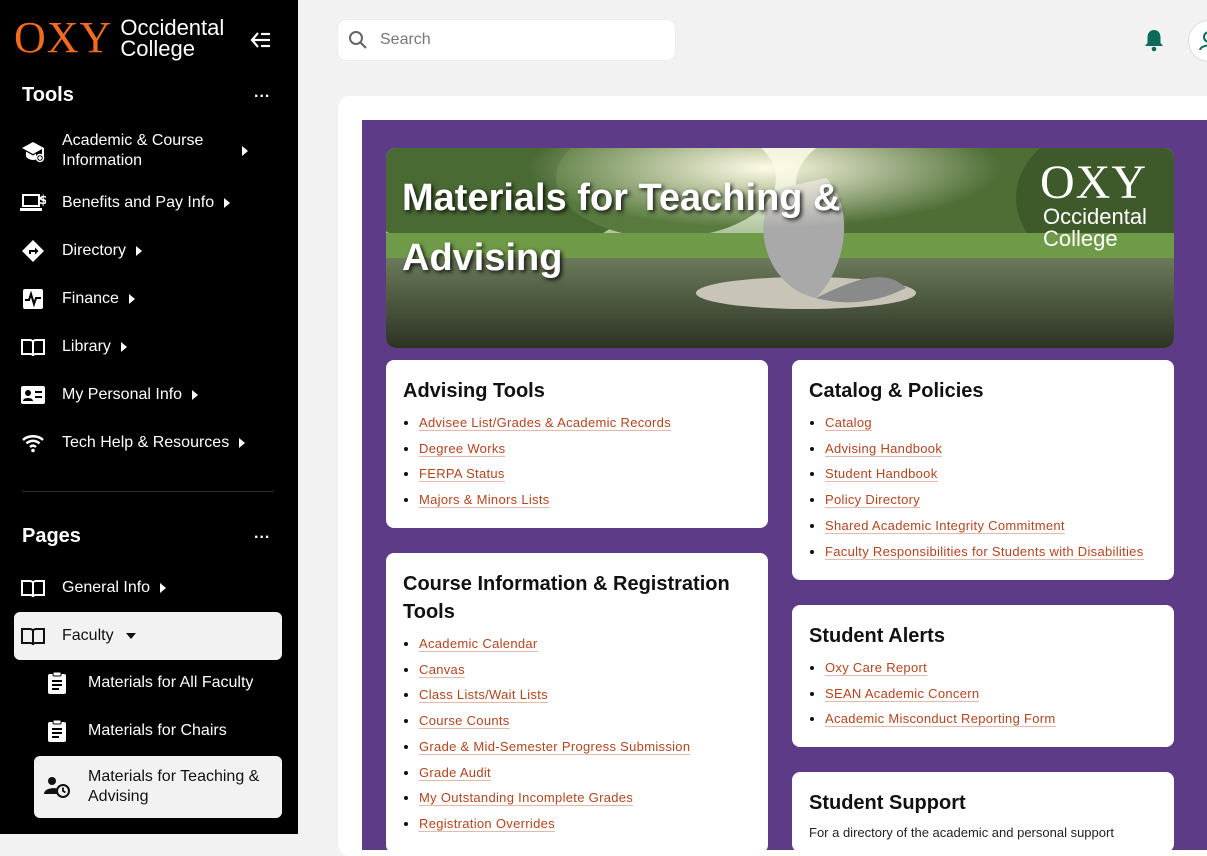  I want to click on search-bar, so click(506, 40).